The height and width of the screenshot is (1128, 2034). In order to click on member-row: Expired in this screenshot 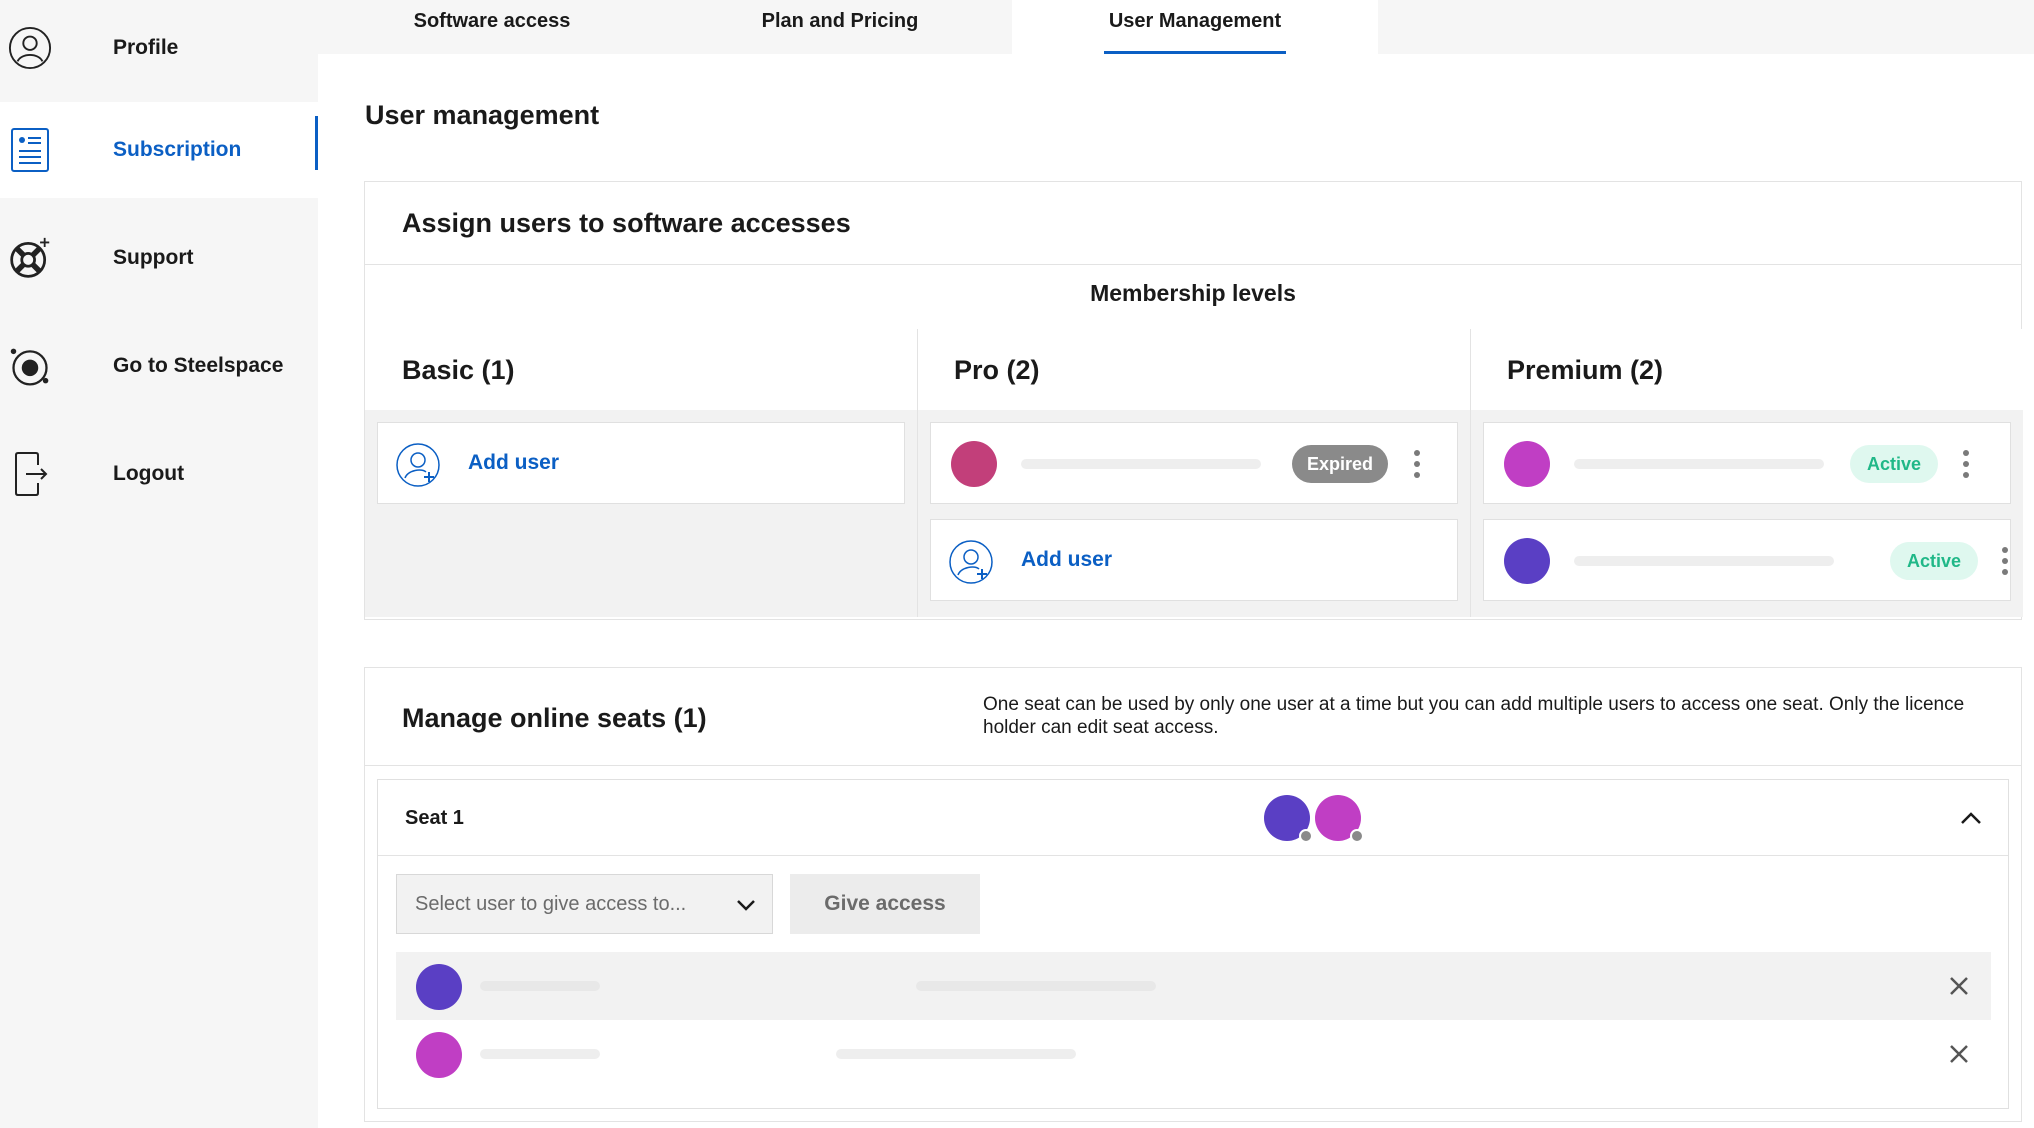, I will do `click(1194, 463)`.